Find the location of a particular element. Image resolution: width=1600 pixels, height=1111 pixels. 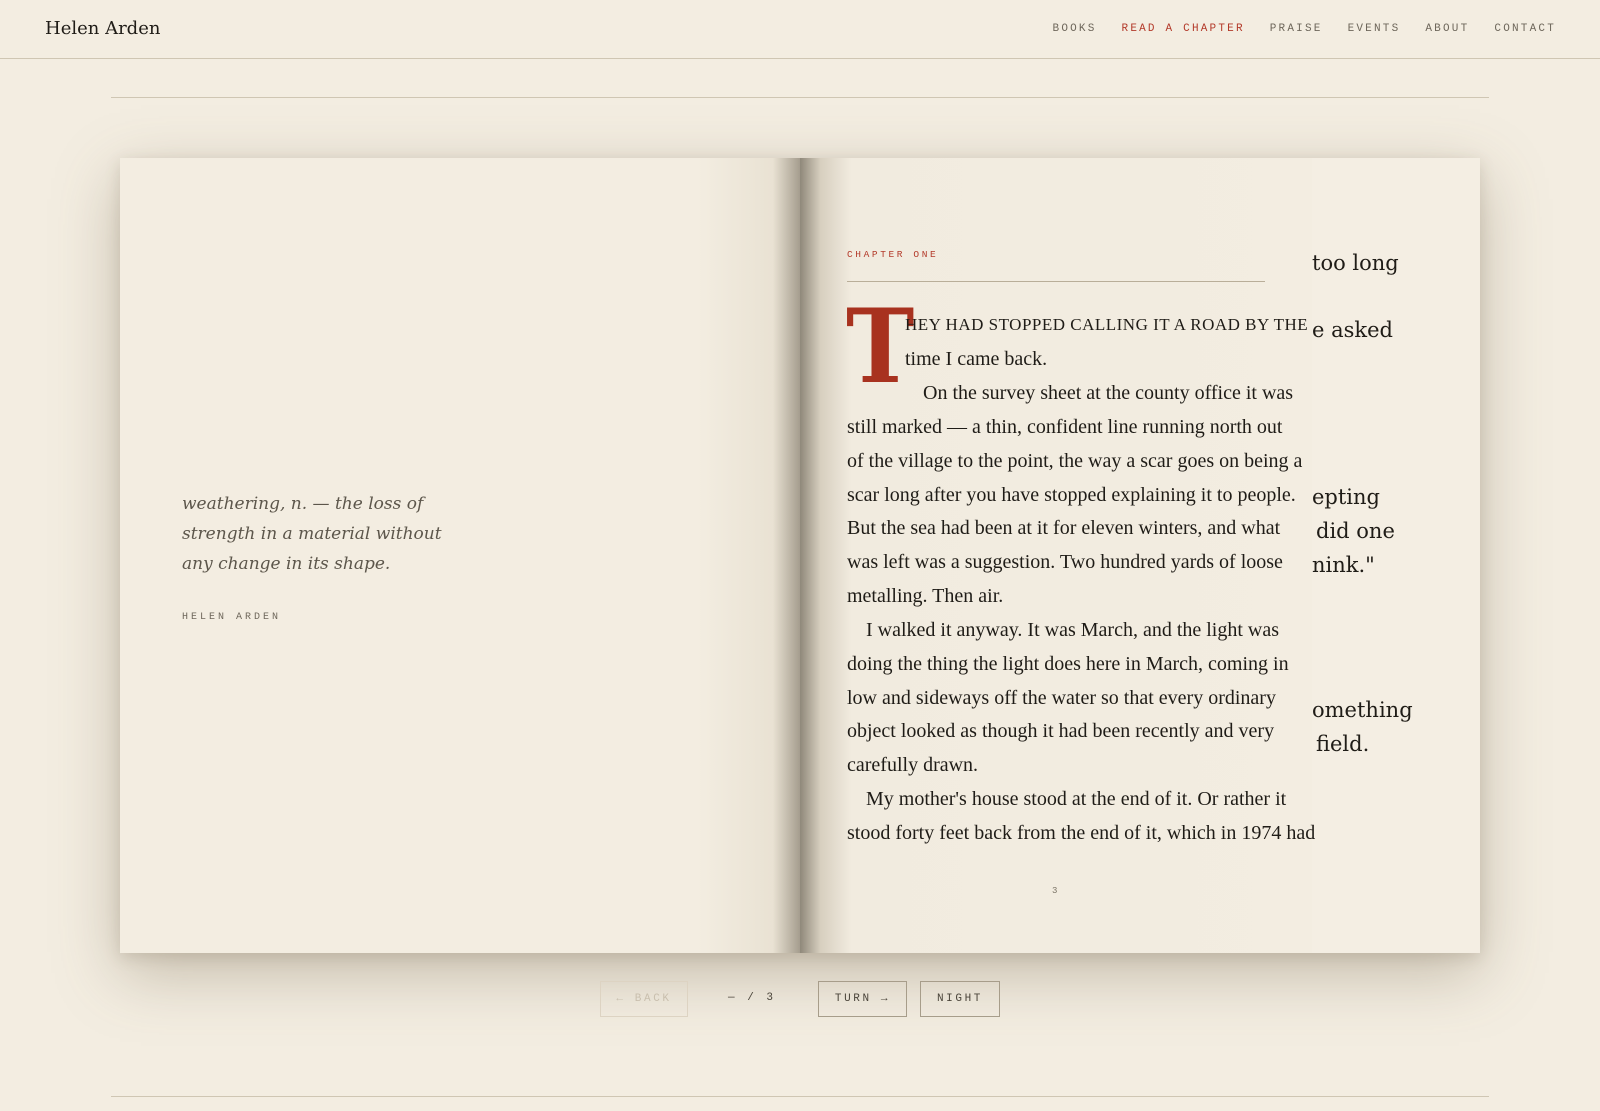

text-line: carefully drawn. is located at coordinates (913, 765).